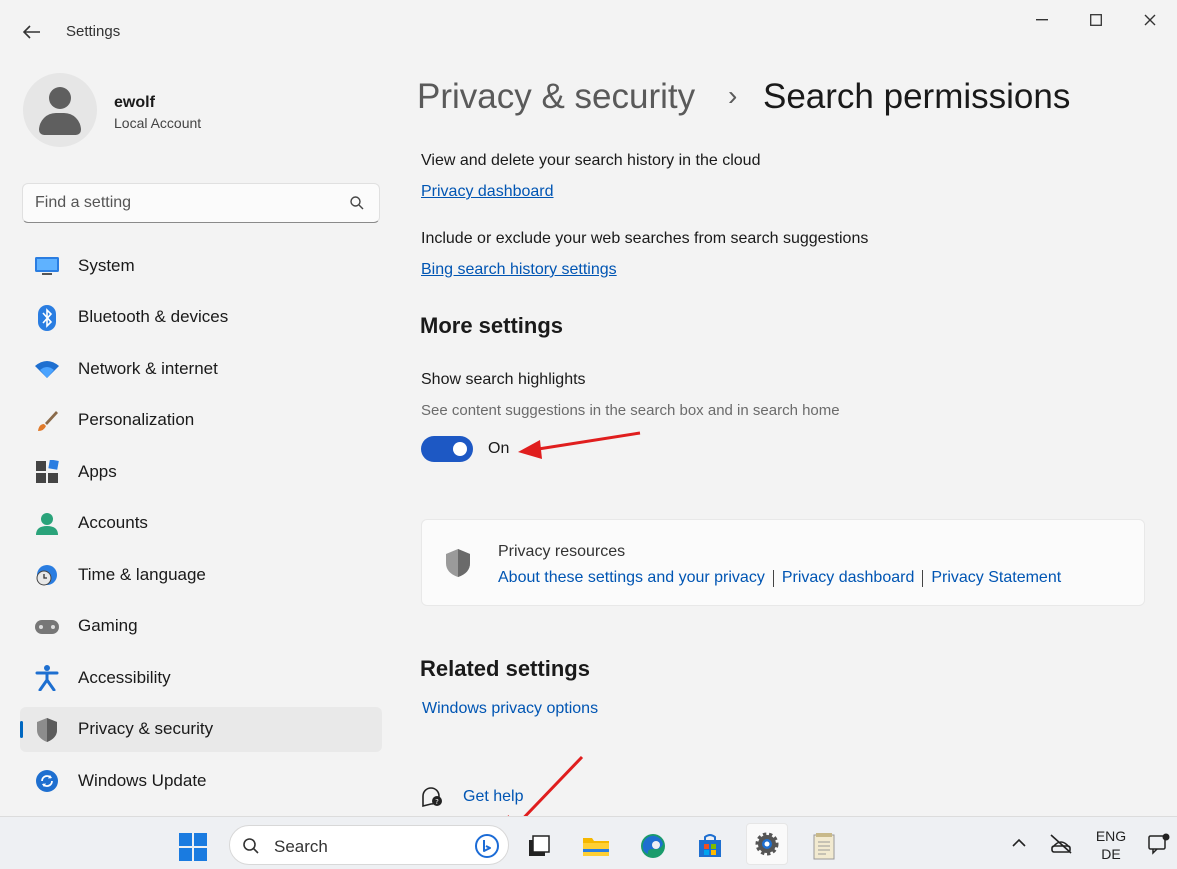 The height and width of the screenshot is (869, 1177). I want to click on accounts-icon, so click(47, 524).